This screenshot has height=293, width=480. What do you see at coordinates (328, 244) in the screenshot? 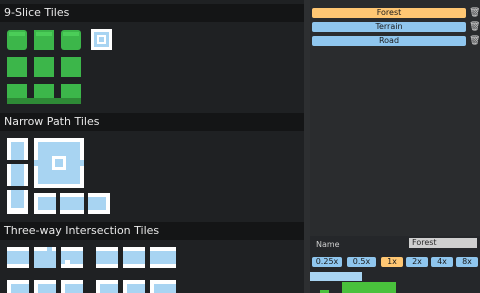
I see `name-label: Name` at bounding box center [328, 244].